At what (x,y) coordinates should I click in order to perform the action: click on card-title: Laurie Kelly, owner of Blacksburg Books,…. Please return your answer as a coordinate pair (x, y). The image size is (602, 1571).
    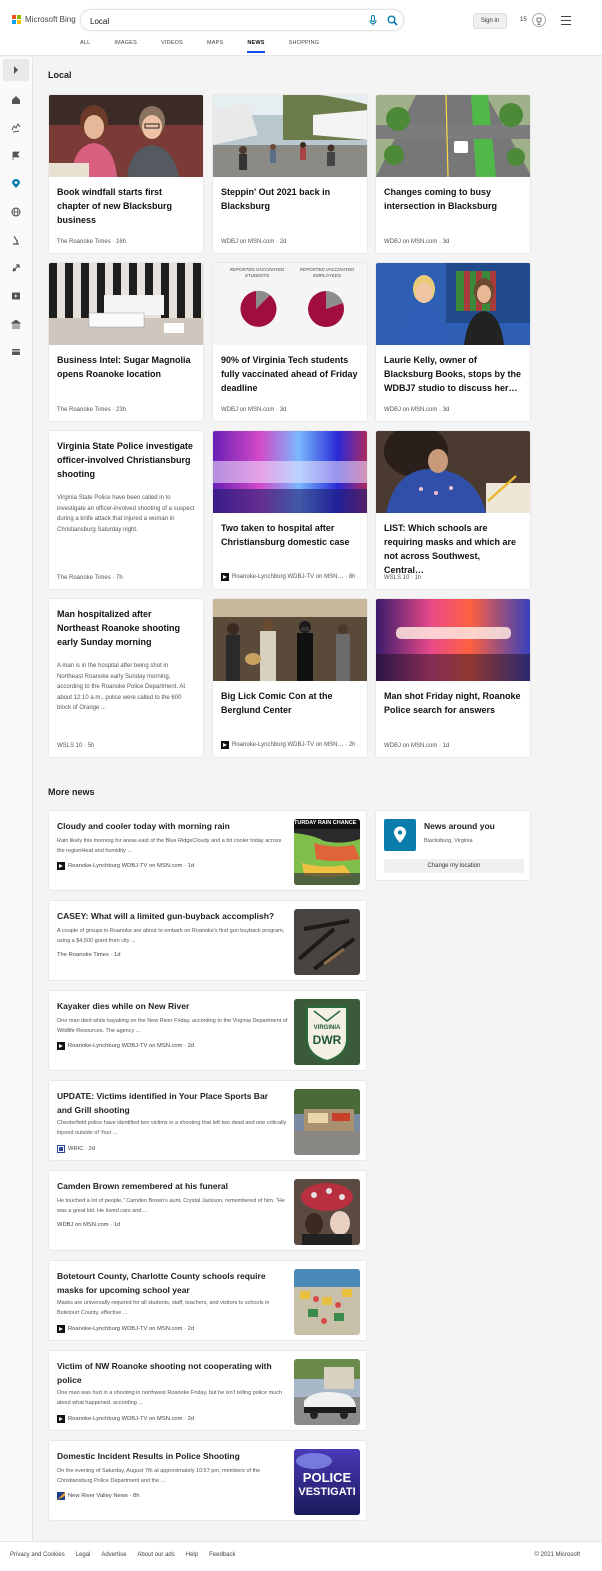
    Looking at the image, I should click on (453, 374).